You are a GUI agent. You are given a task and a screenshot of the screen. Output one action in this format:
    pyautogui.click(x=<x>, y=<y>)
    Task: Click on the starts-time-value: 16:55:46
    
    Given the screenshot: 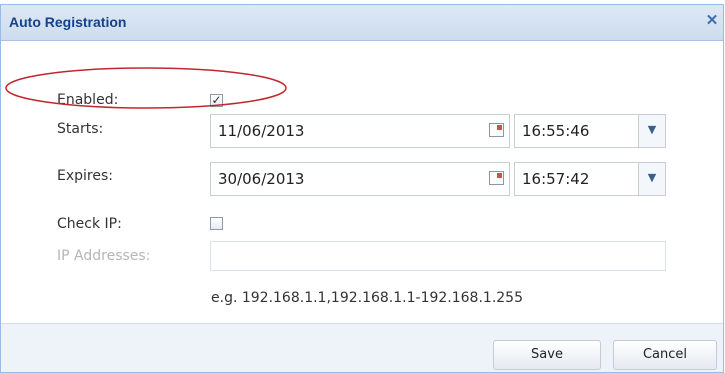 What is the action you would take?
    pyautogui.click(x=556, y=131)
    